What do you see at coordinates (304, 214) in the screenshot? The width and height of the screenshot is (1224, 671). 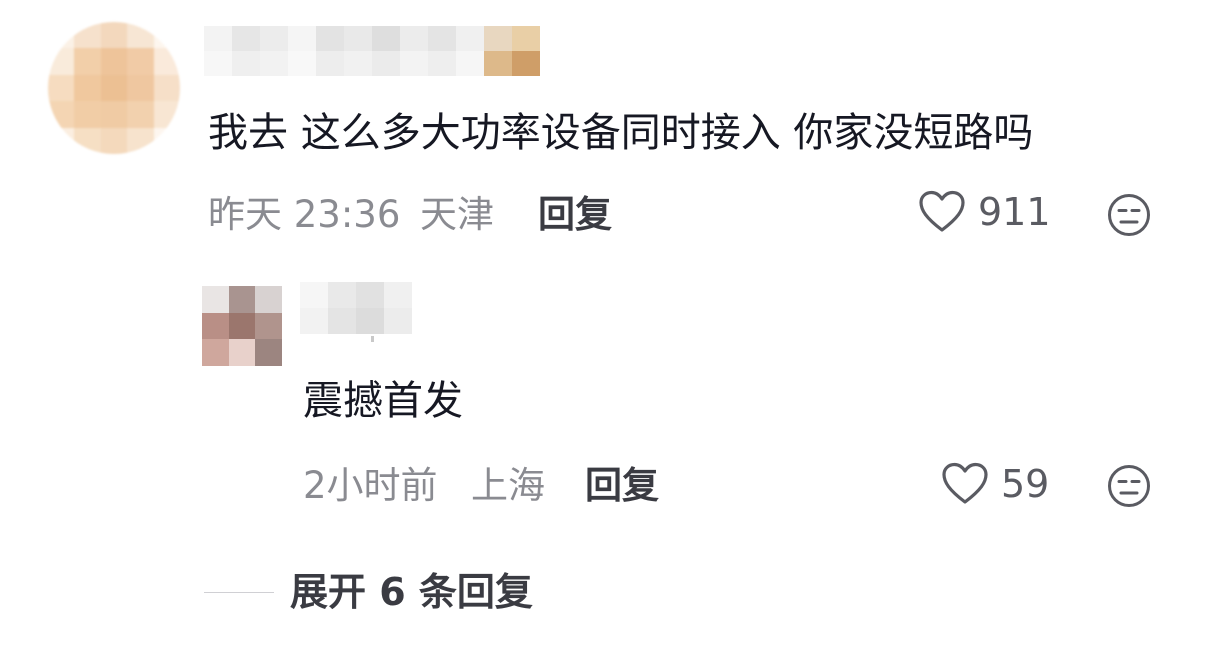 I see `comment-time: 昨天 23:36` at bounding box center [304, 214].